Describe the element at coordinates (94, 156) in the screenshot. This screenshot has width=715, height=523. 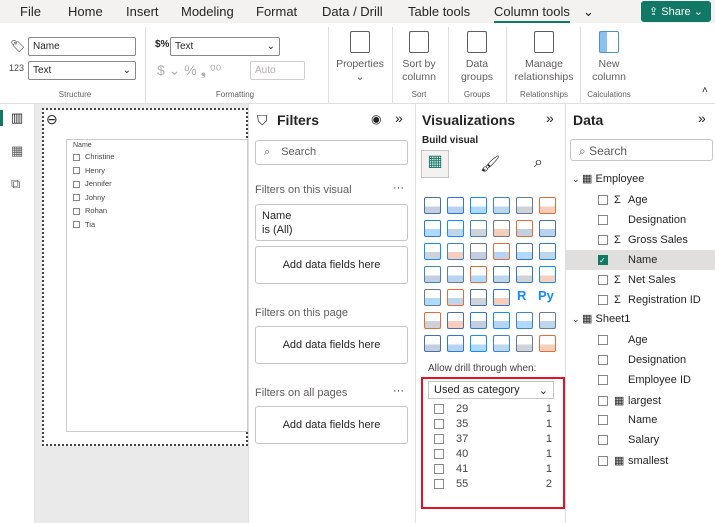
I see `slicer-item: Christine` at that location.